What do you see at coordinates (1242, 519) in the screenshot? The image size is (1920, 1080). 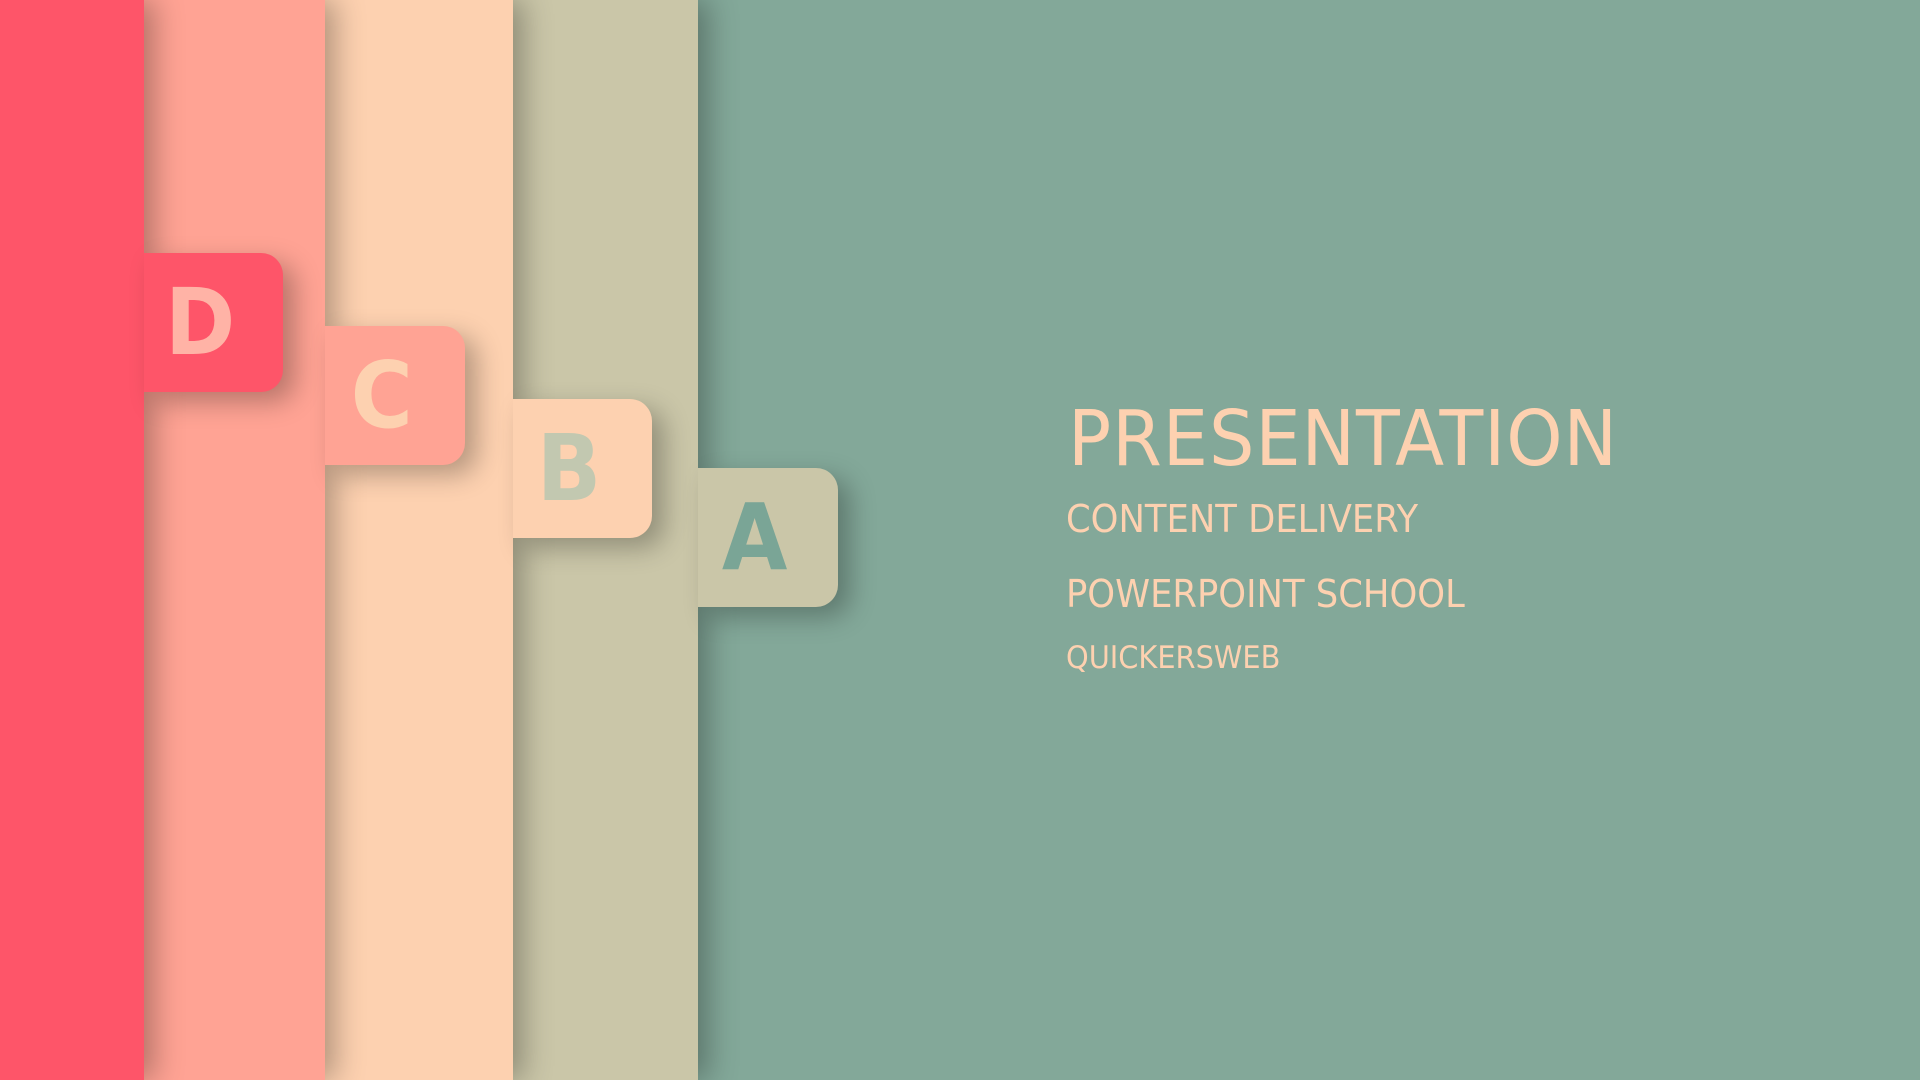 I see `subtitle-content-delivery: CONTENT DELIVERY` at bounding box center [1242, 519].